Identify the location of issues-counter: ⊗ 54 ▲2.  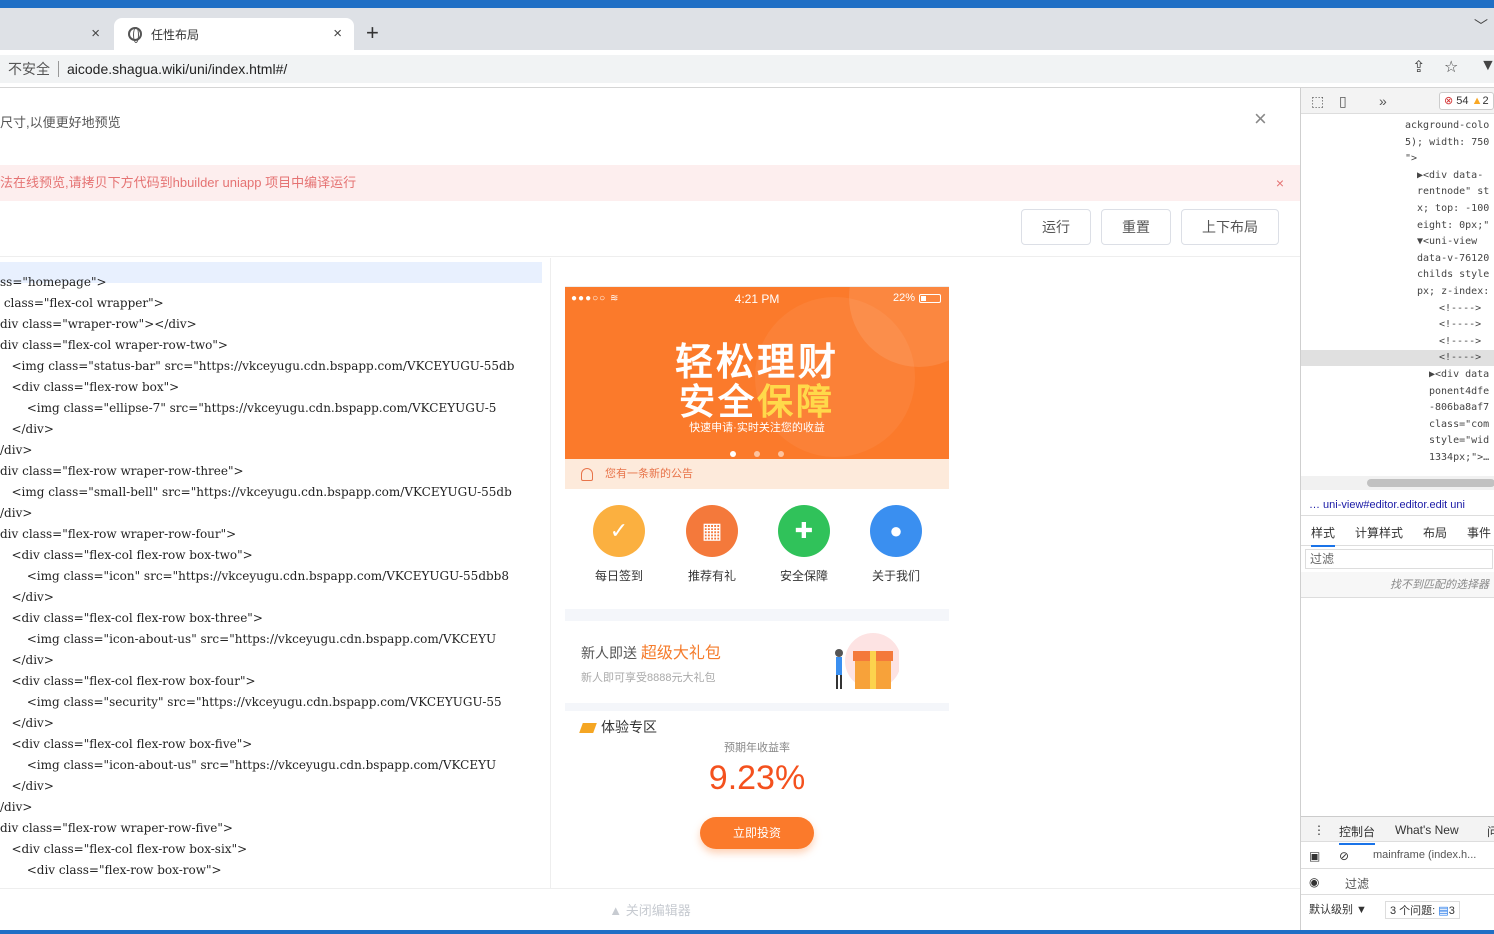
(1466, 101).